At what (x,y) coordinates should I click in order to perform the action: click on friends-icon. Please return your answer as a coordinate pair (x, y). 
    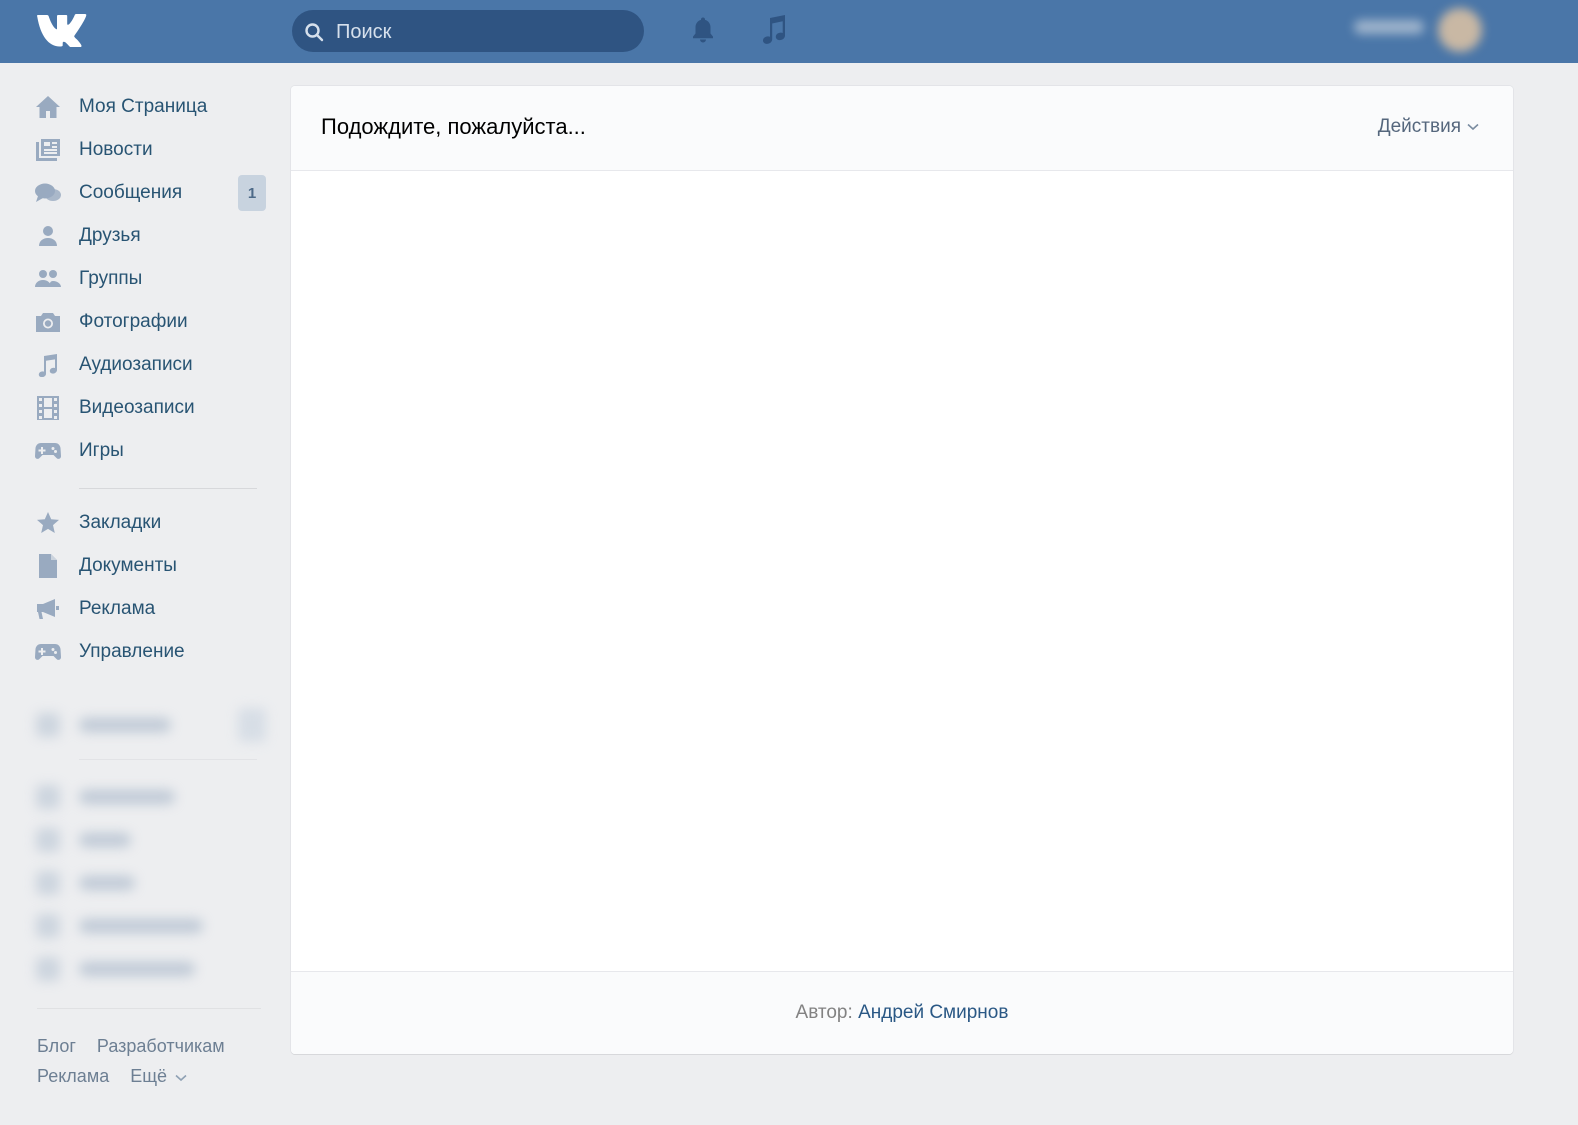
    Looking at the image, I should click on (48, 236).